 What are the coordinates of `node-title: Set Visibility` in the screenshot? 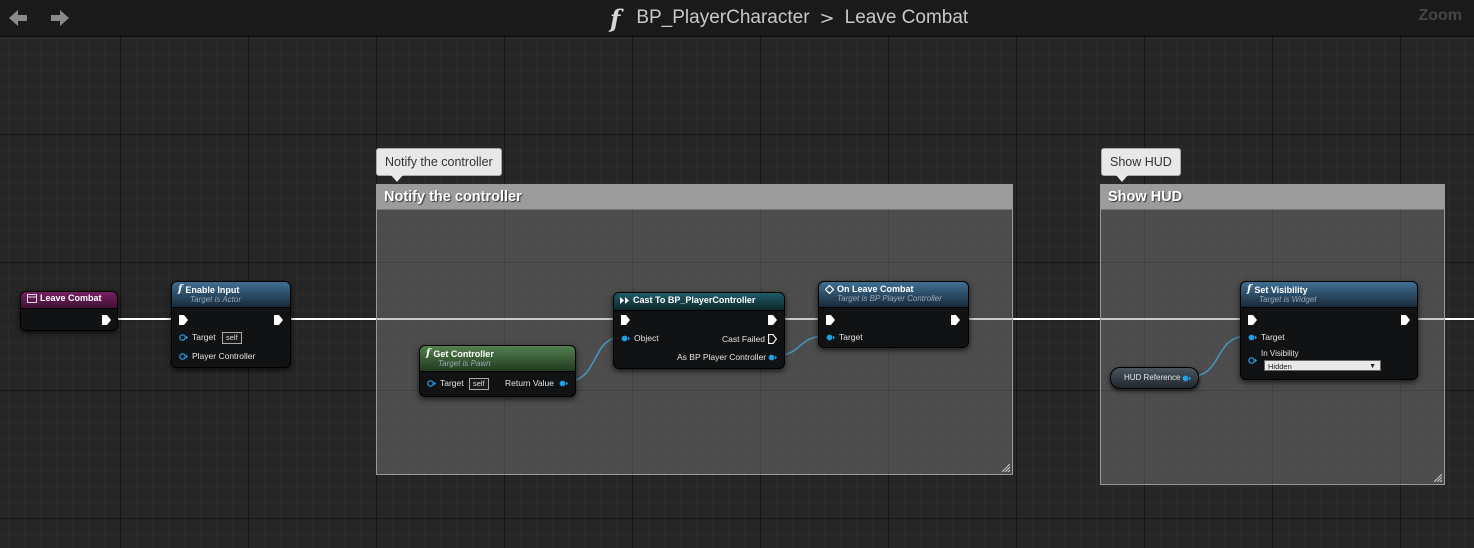 It's located at (1281, 289).